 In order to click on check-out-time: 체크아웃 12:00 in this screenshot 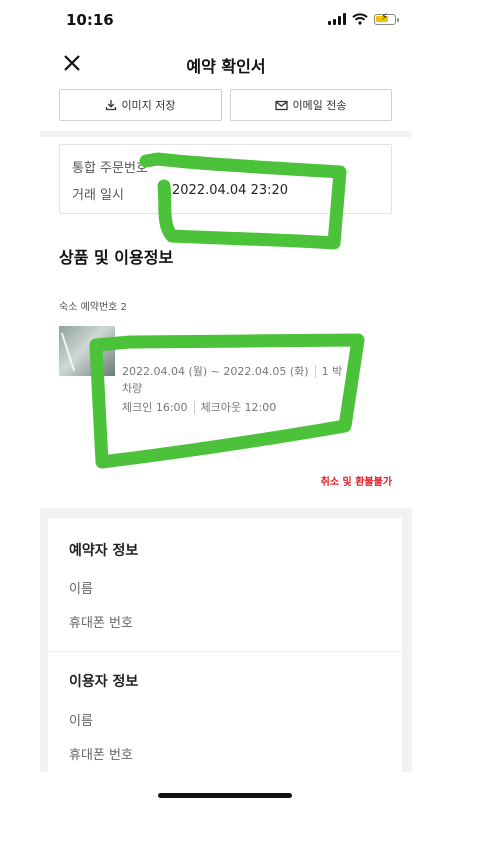, I will do `click(235, 407)`.